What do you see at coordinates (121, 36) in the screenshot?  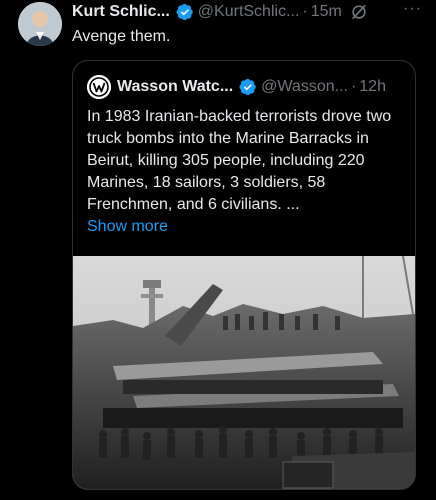 I see `tweet-text: Avenge them.` at bounding box center [121, 36].